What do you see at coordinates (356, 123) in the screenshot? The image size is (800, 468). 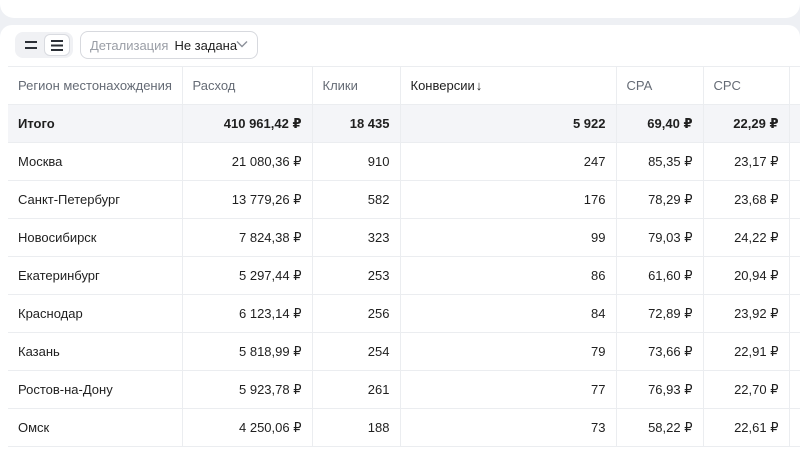 I see `total-clicks: 18 435` at bounding box center [356, 123].